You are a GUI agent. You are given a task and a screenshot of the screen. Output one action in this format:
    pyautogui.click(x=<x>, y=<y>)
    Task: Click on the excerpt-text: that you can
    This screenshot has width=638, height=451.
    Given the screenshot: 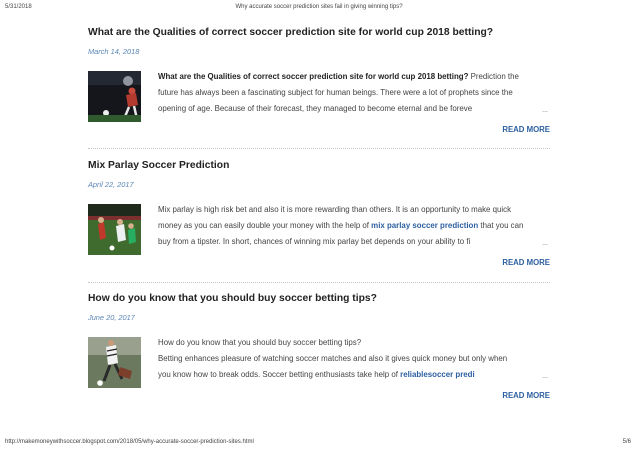 What is the action you would take?
    pyautogui.click(x=501, y=225)
    